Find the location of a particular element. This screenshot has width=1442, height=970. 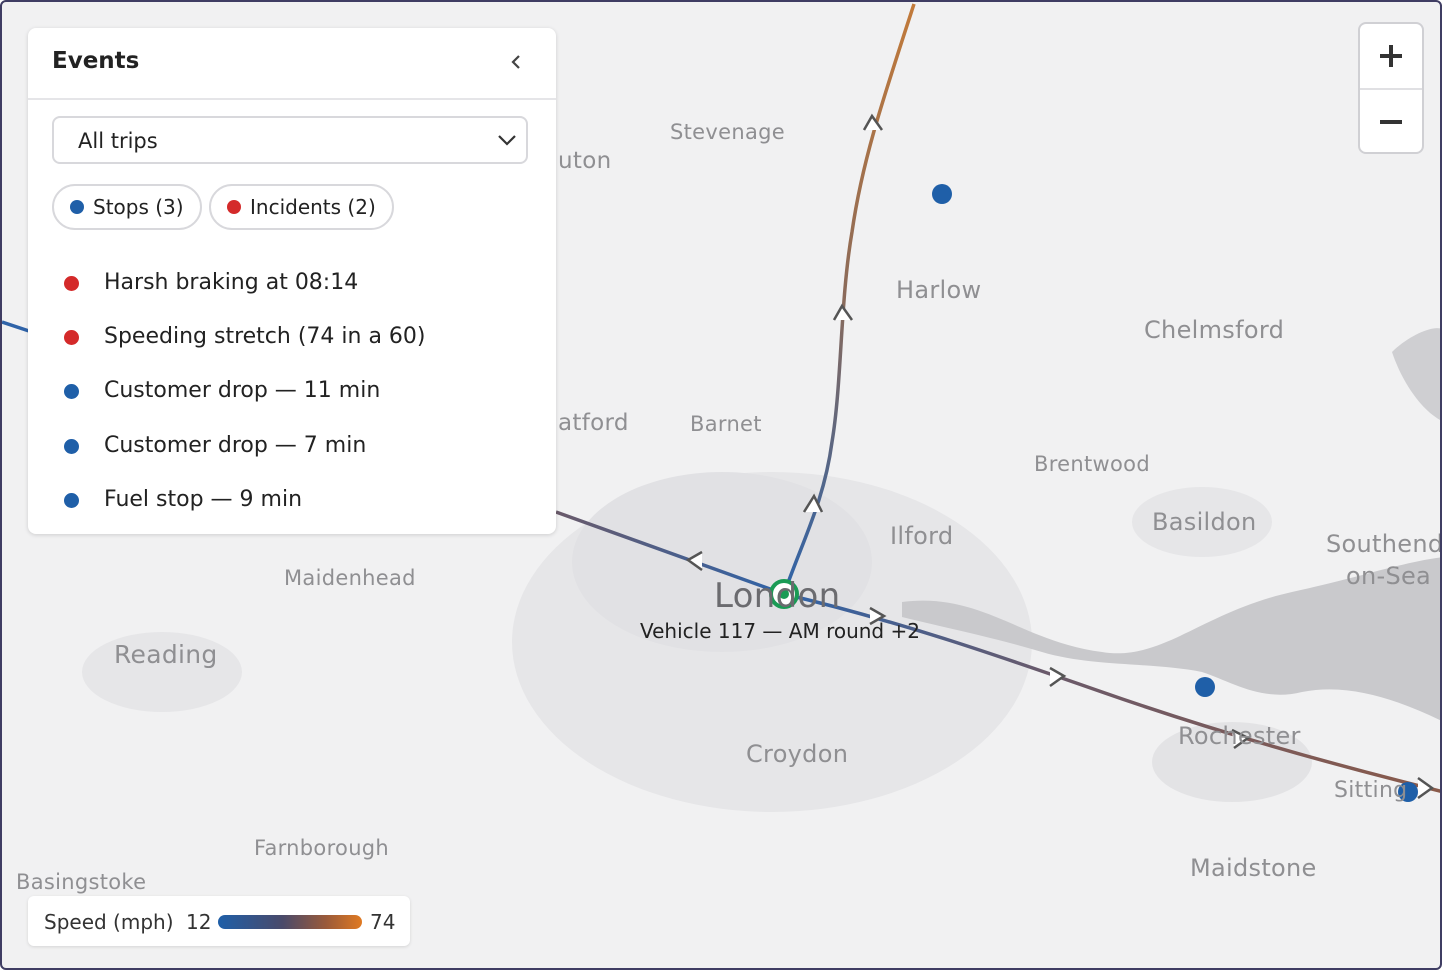

zoom-out-button is located at coordinates (1391, 122).